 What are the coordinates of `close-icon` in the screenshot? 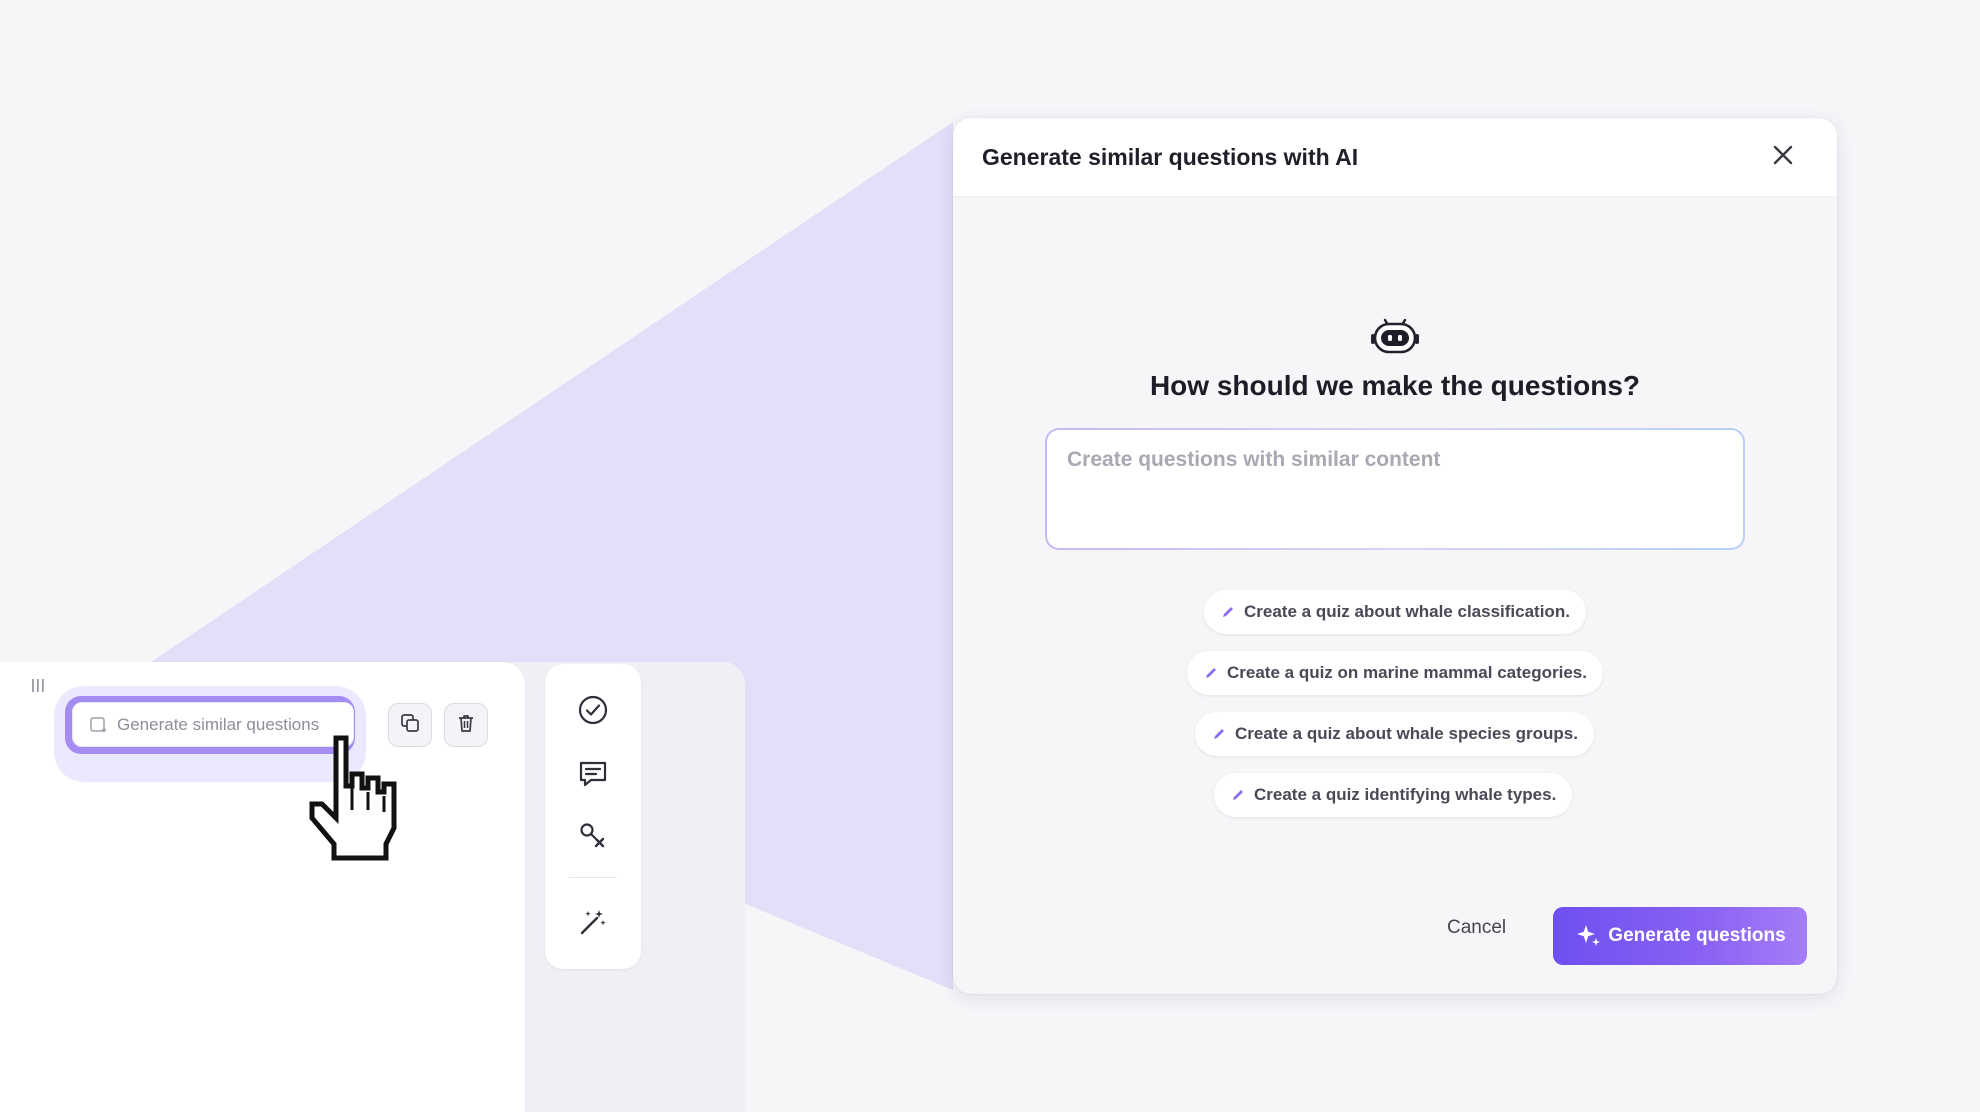 It's located at (1783, 157).